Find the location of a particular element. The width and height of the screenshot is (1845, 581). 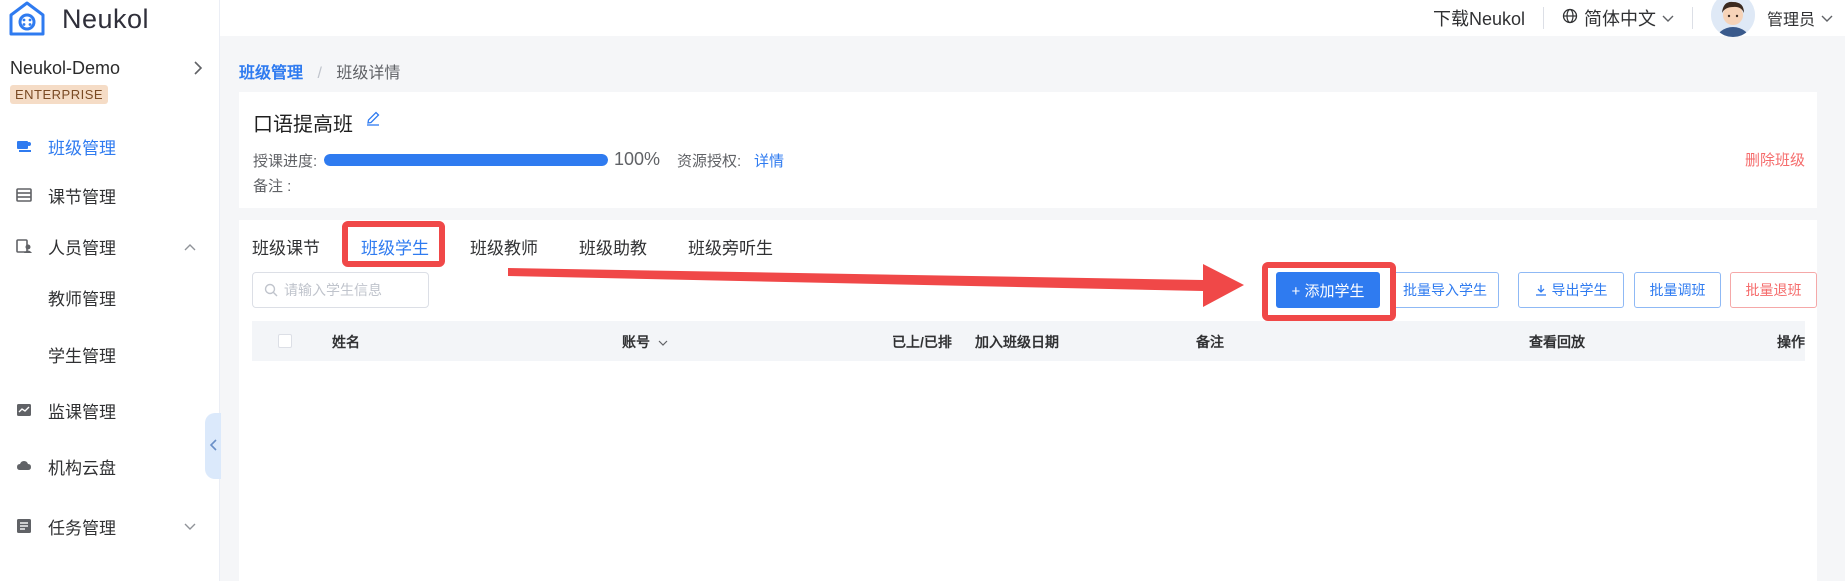

sidebar-item-task-management: 任务管理 is located at coordinates (110, 526).